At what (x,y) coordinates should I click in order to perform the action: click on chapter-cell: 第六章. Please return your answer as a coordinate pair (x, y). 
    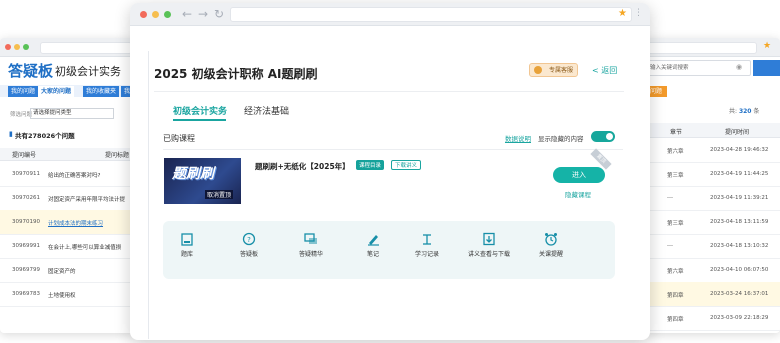
    Looking at the image, I should click on (675, 152).